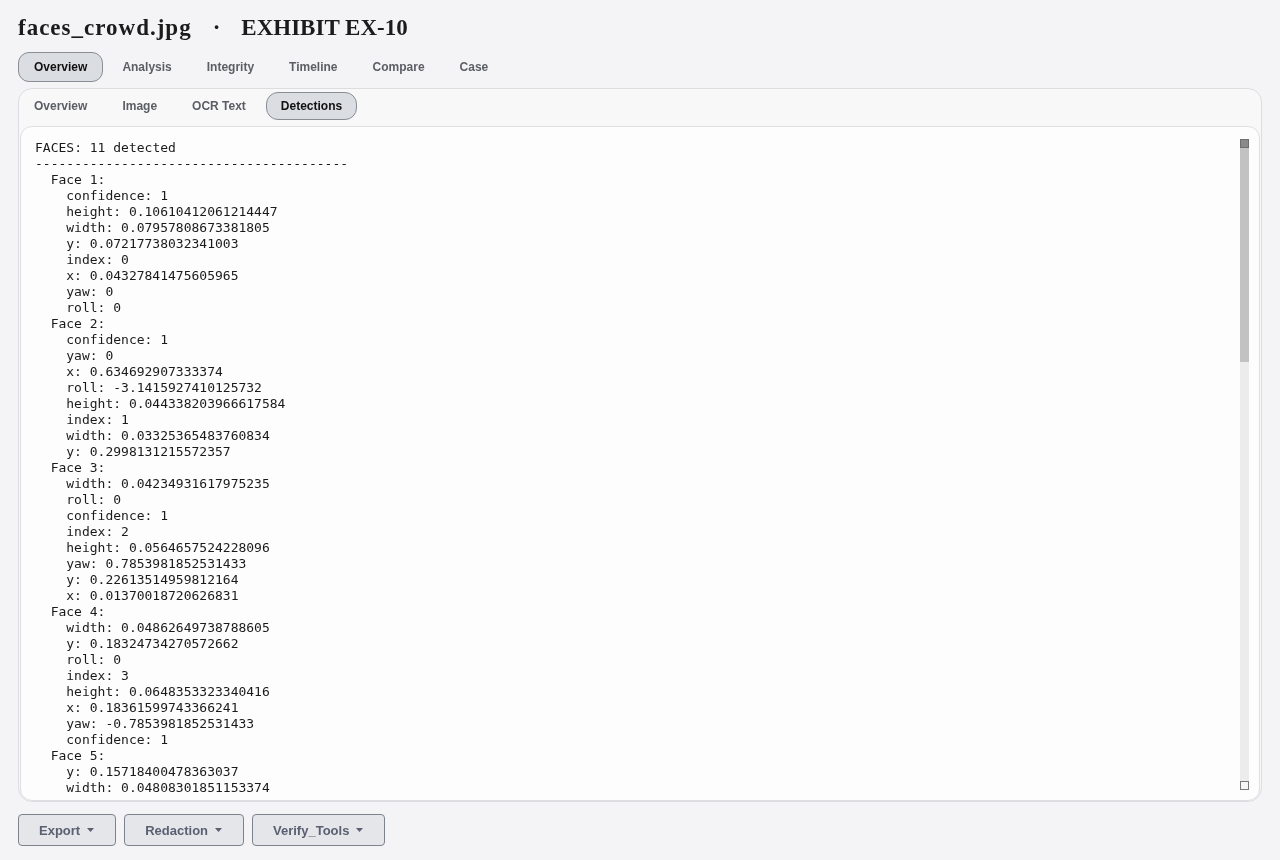  What do you see at coordinates (156, 564) in the screenshot?
I see `face-attribute: yaw: 0.7853981852531433` at bounding box center [156, 564].